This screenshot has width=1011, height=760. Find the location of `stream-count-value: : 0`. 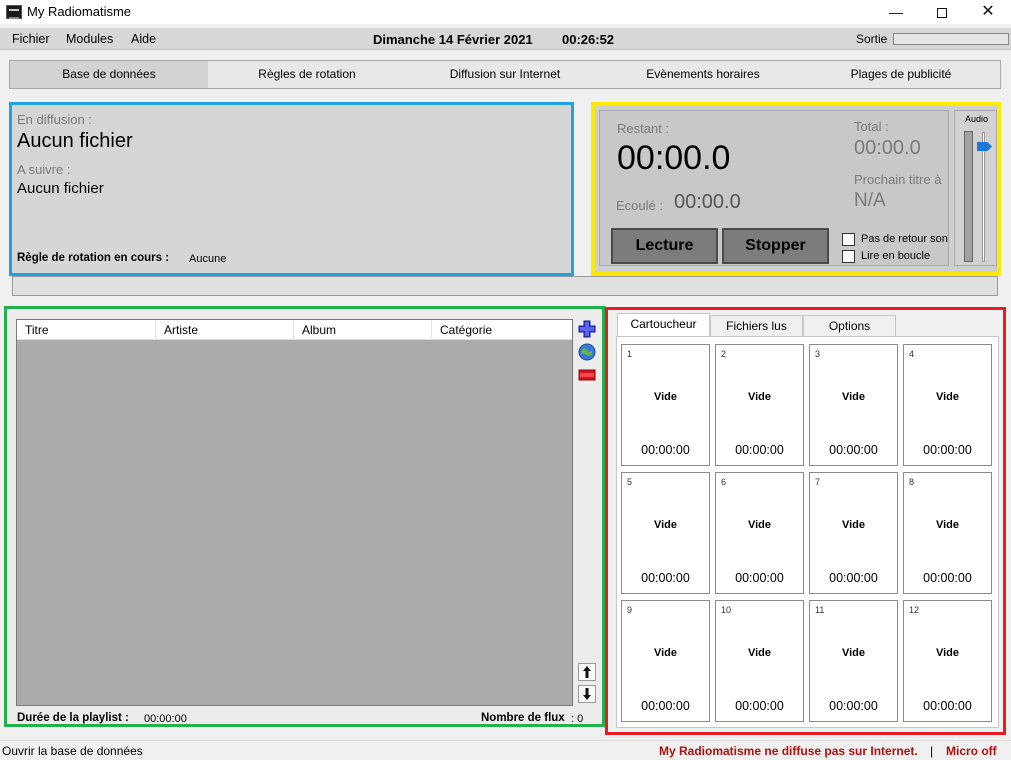

stream-count-value: : 0 is located at coordinates (577, 719).